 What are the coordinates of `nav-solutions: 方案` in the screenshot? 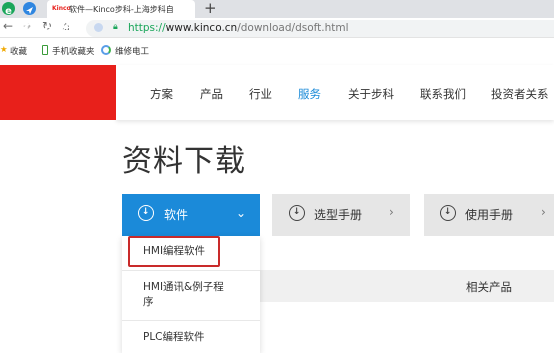 It's located at (161, 94).